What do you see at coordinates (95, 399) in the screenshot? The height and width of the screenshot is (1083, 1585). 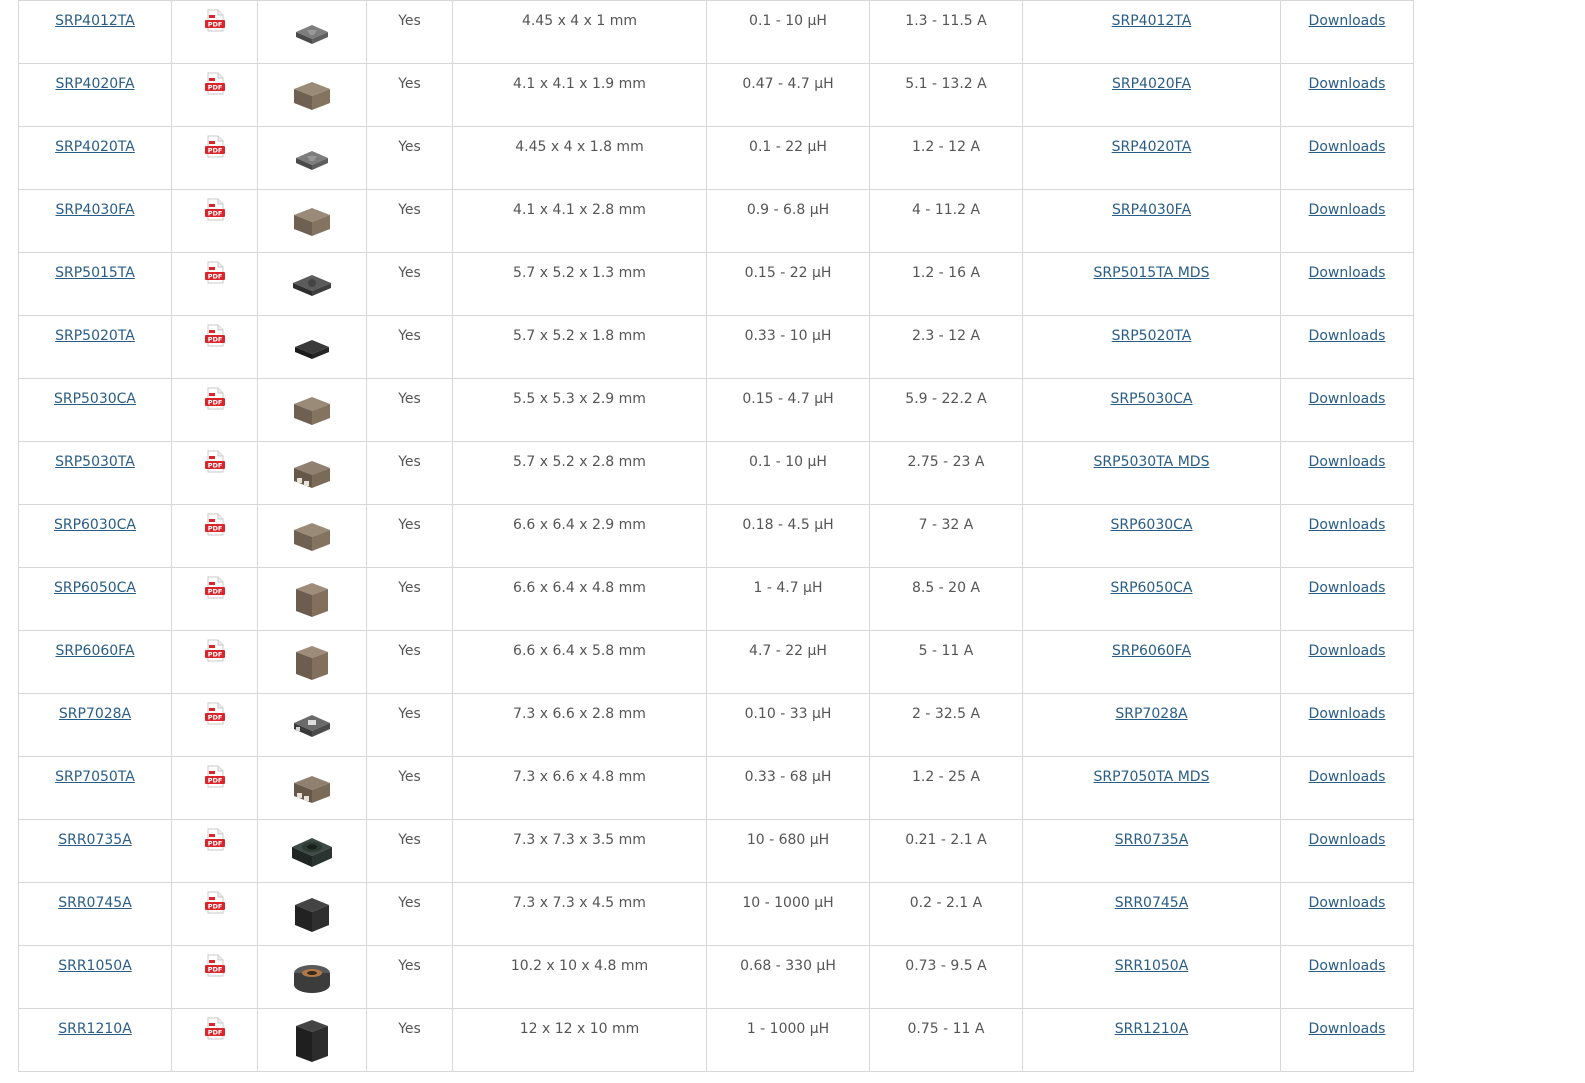 I see `part-number-link: SRP5030CA` at bounding box center [95, 399].